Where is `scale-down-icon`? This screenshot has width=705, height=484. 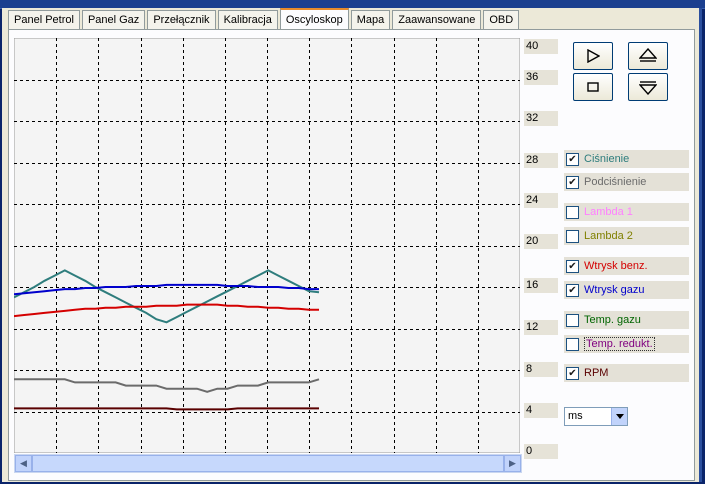
scale-down-icon is located at coordinates (648, 88).